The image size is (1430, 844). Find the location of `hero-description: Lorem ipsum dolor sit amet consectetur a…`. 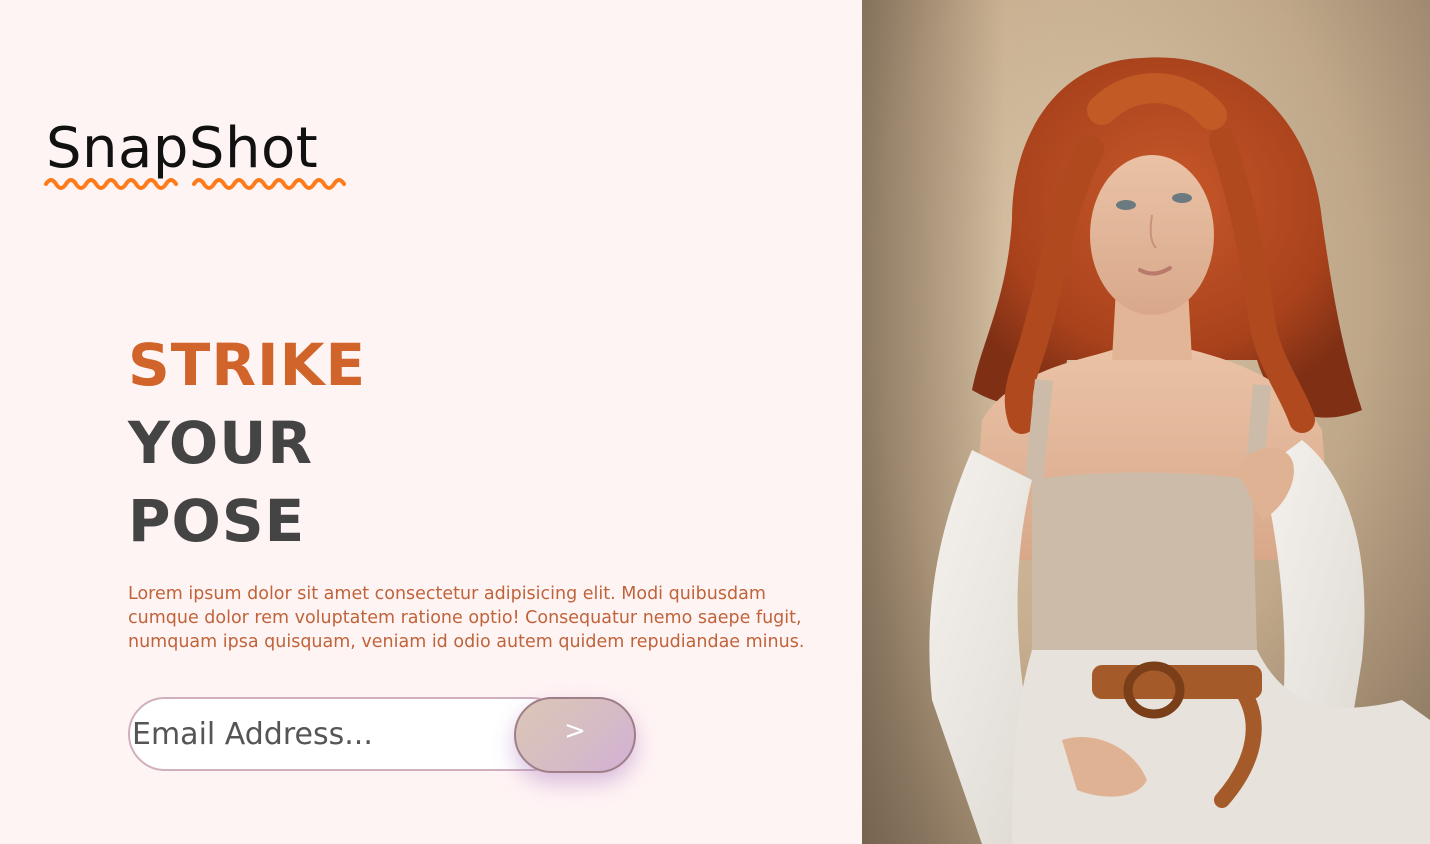

hero-description: Lorem ipsum dolor sit amet consectetur a… is located at coordinates (466, 618).